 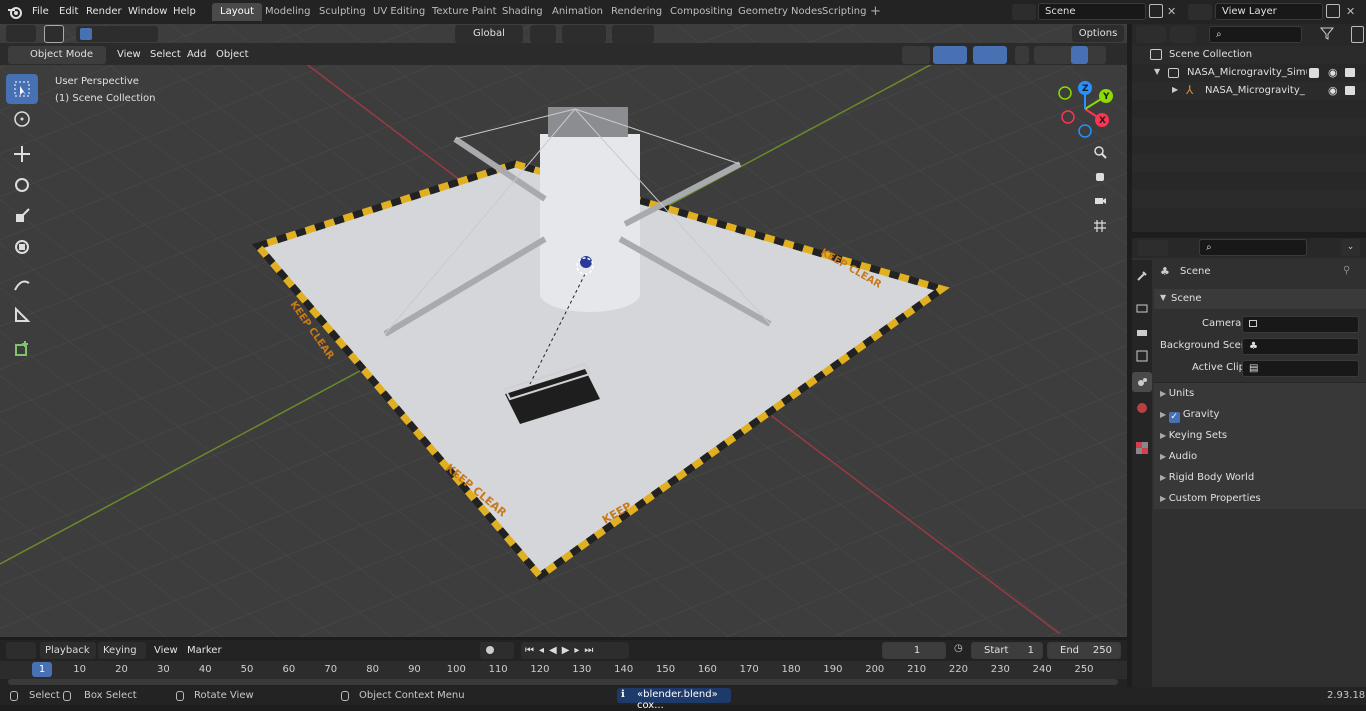 What do you see at coordinates (633, 34) in the screenshot?
I see `proportional-edit-icon` at bounding box center [633, 34].